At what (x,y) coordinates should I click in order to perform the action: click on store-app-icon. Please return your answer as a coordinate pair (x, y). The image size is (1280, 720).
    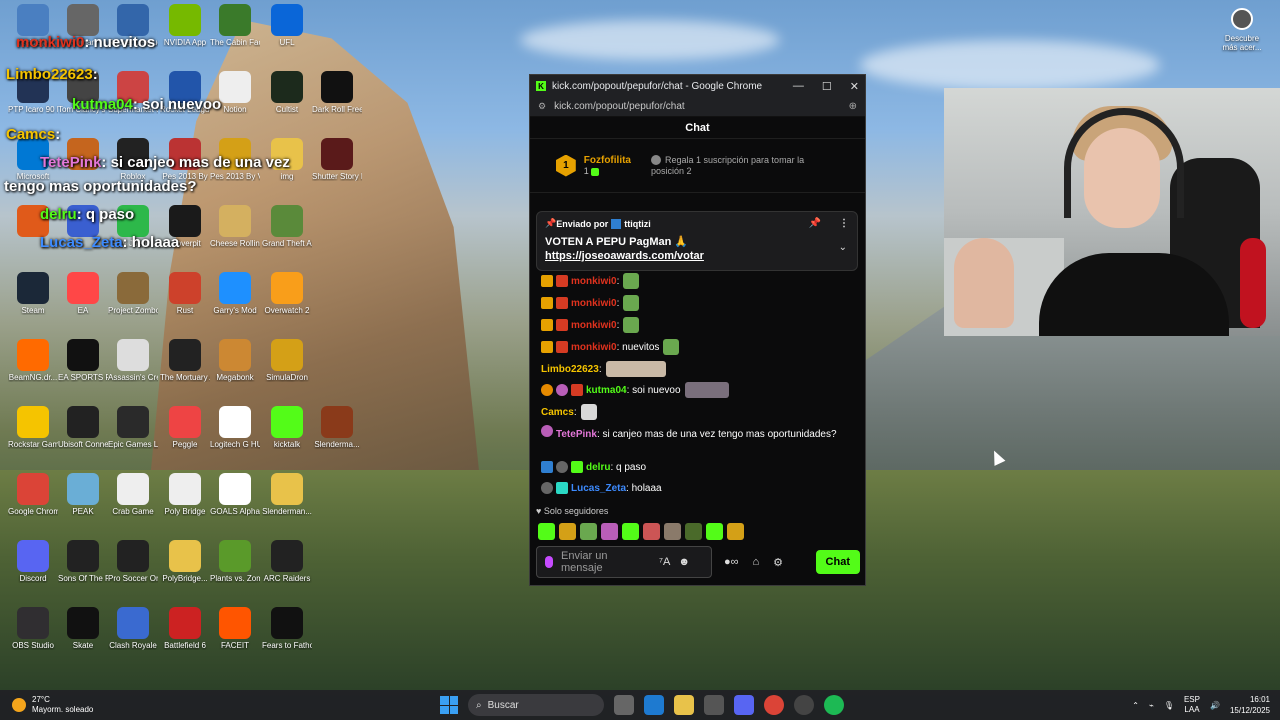
    Looking at the image, I should click on (714, 705).